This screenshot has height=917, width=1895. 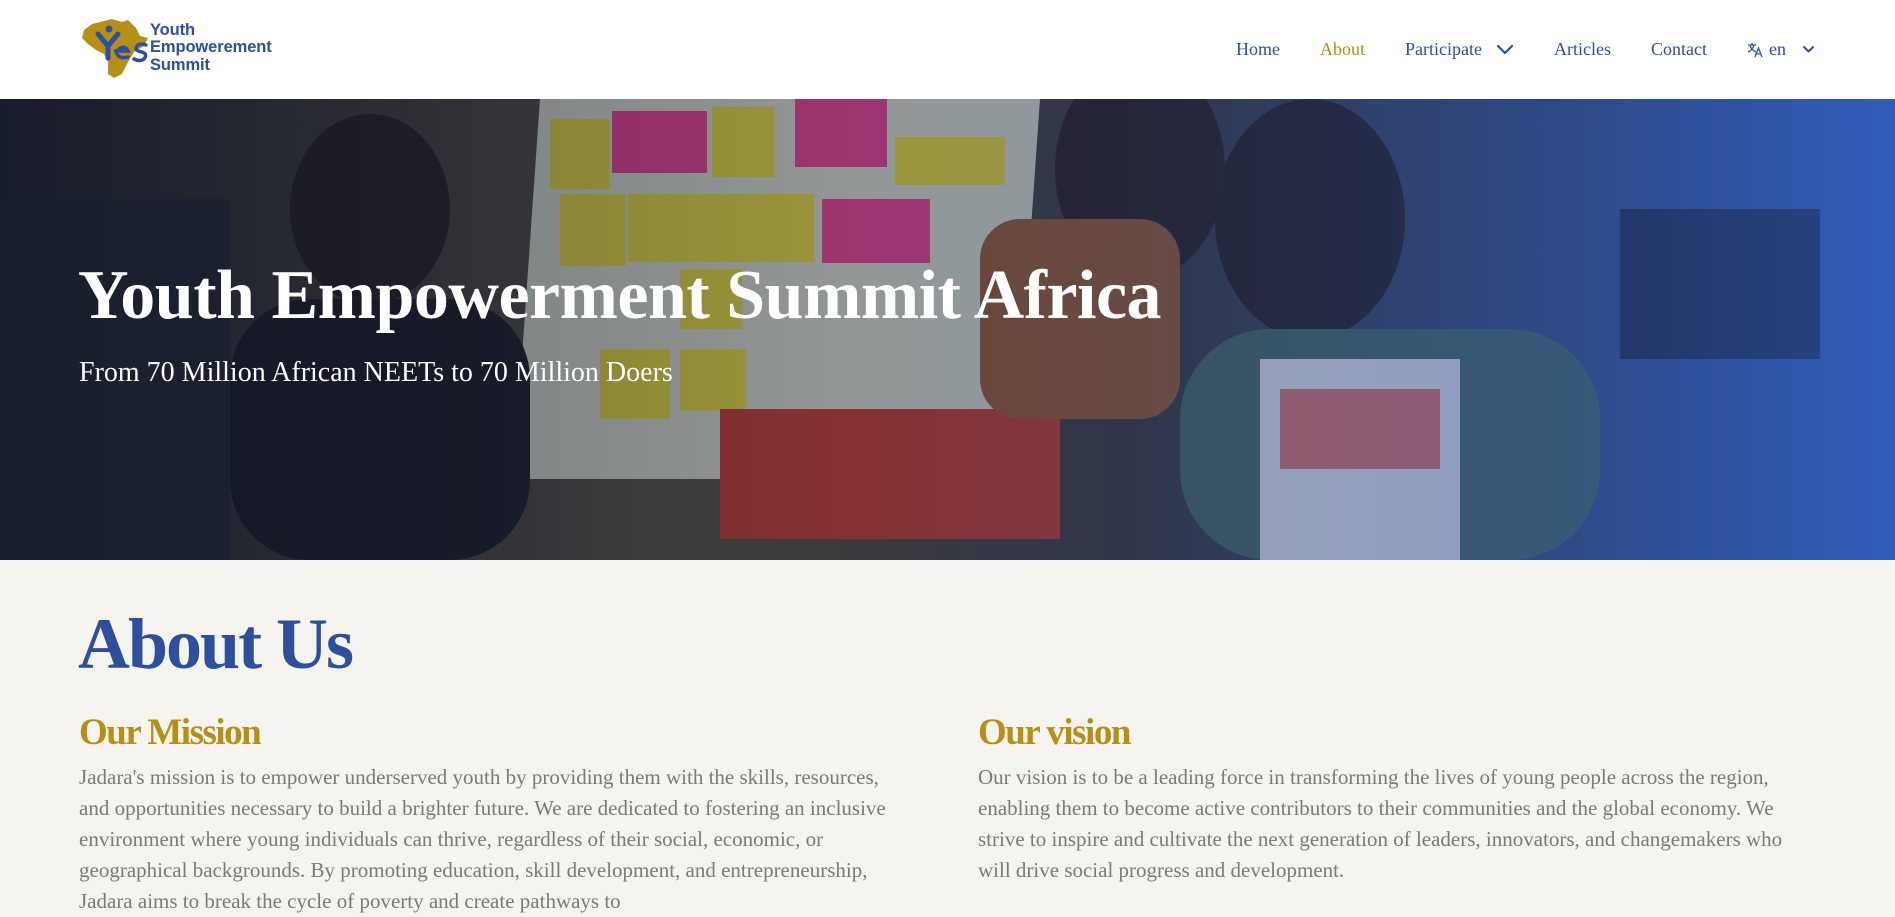 I want to click on nav-home: Home, so click(x=1258, y=49).